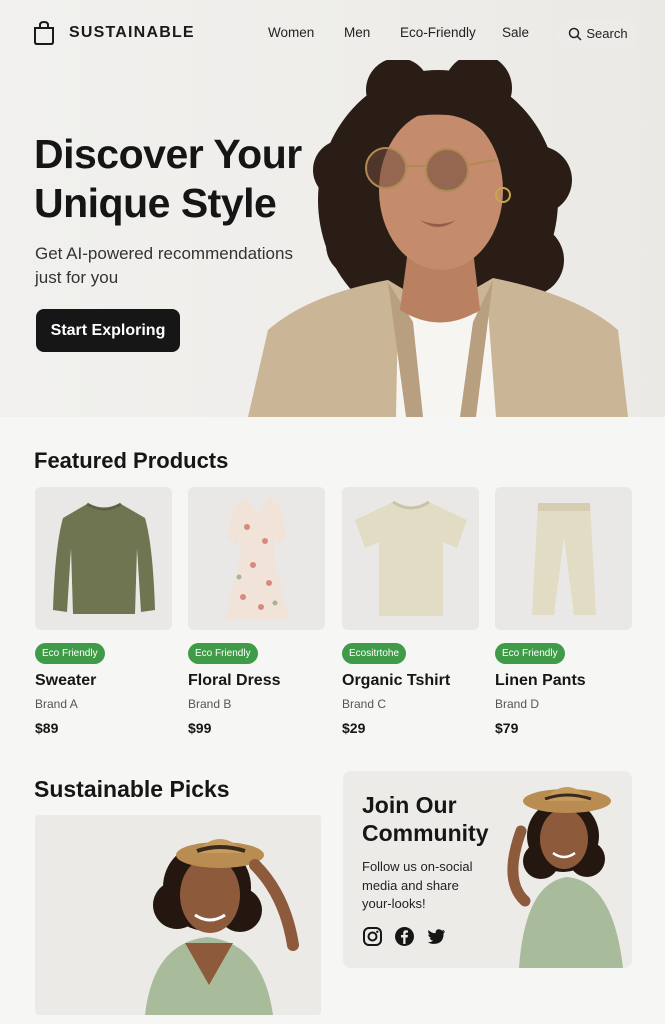  I want to click on eco-badge: Ecositrtohe, so click(374, 653).